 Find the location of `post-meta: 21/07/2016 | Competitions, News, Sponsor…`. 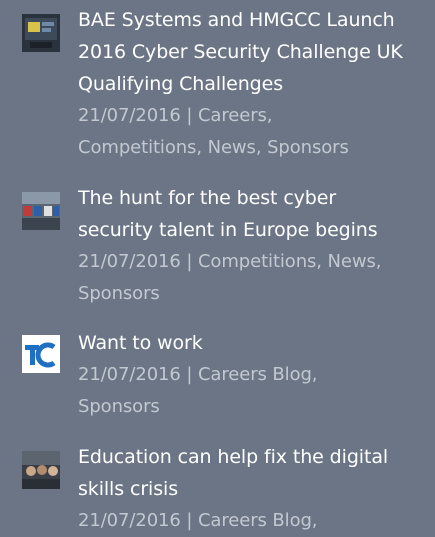

post-meta: 21/07/2016 | Competitions, News, Sponsor… is located at coordinates (252, 278).